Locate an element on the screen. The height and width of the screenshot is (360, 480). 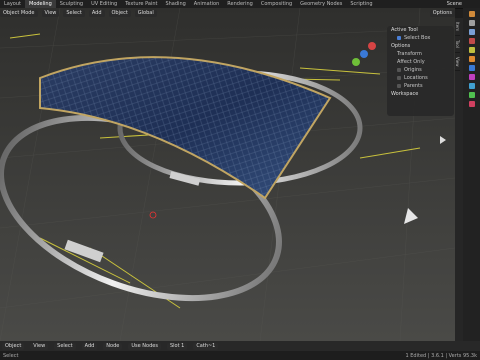
status-left: Select is located at coordinates (11, 355).